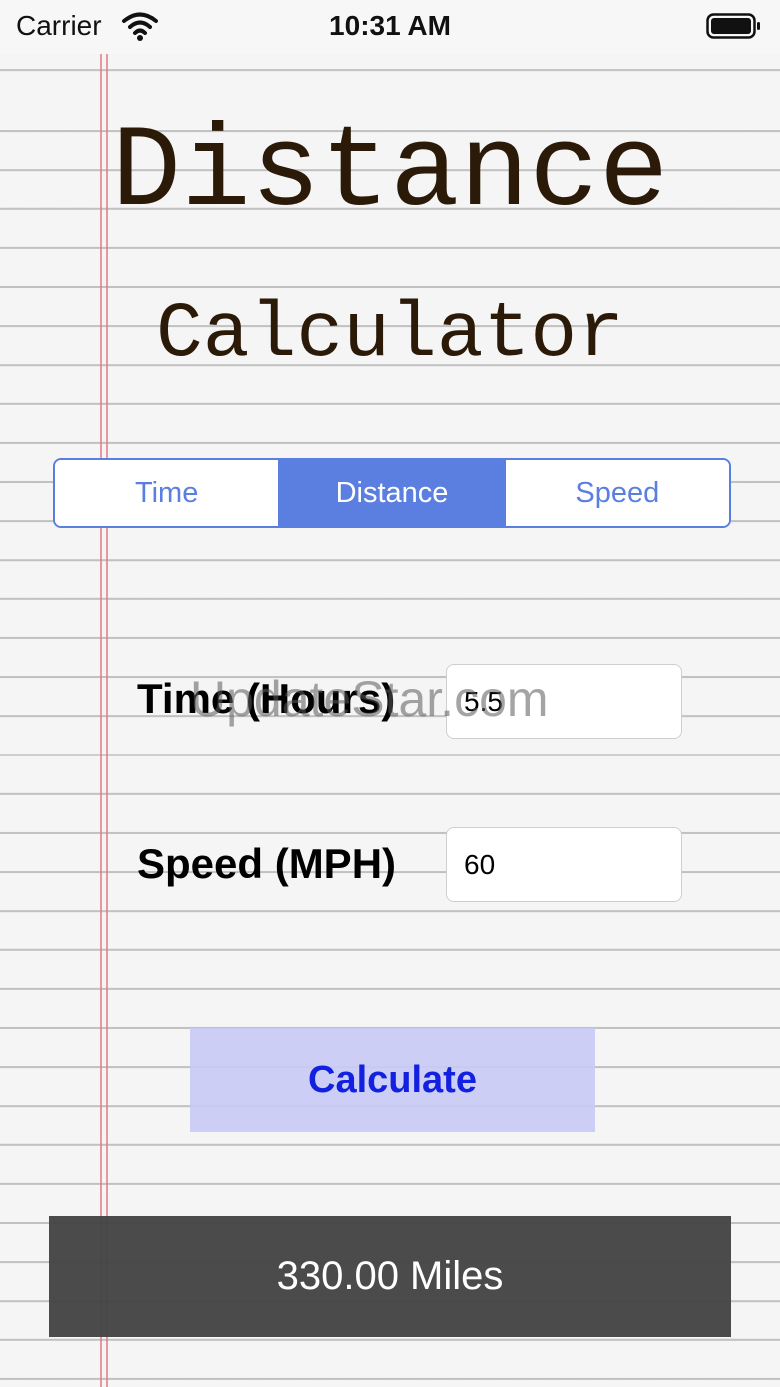 The width and height of the screenshot is (780, 1387). I want to click on segment-distance: Distance, so click(393, 493).